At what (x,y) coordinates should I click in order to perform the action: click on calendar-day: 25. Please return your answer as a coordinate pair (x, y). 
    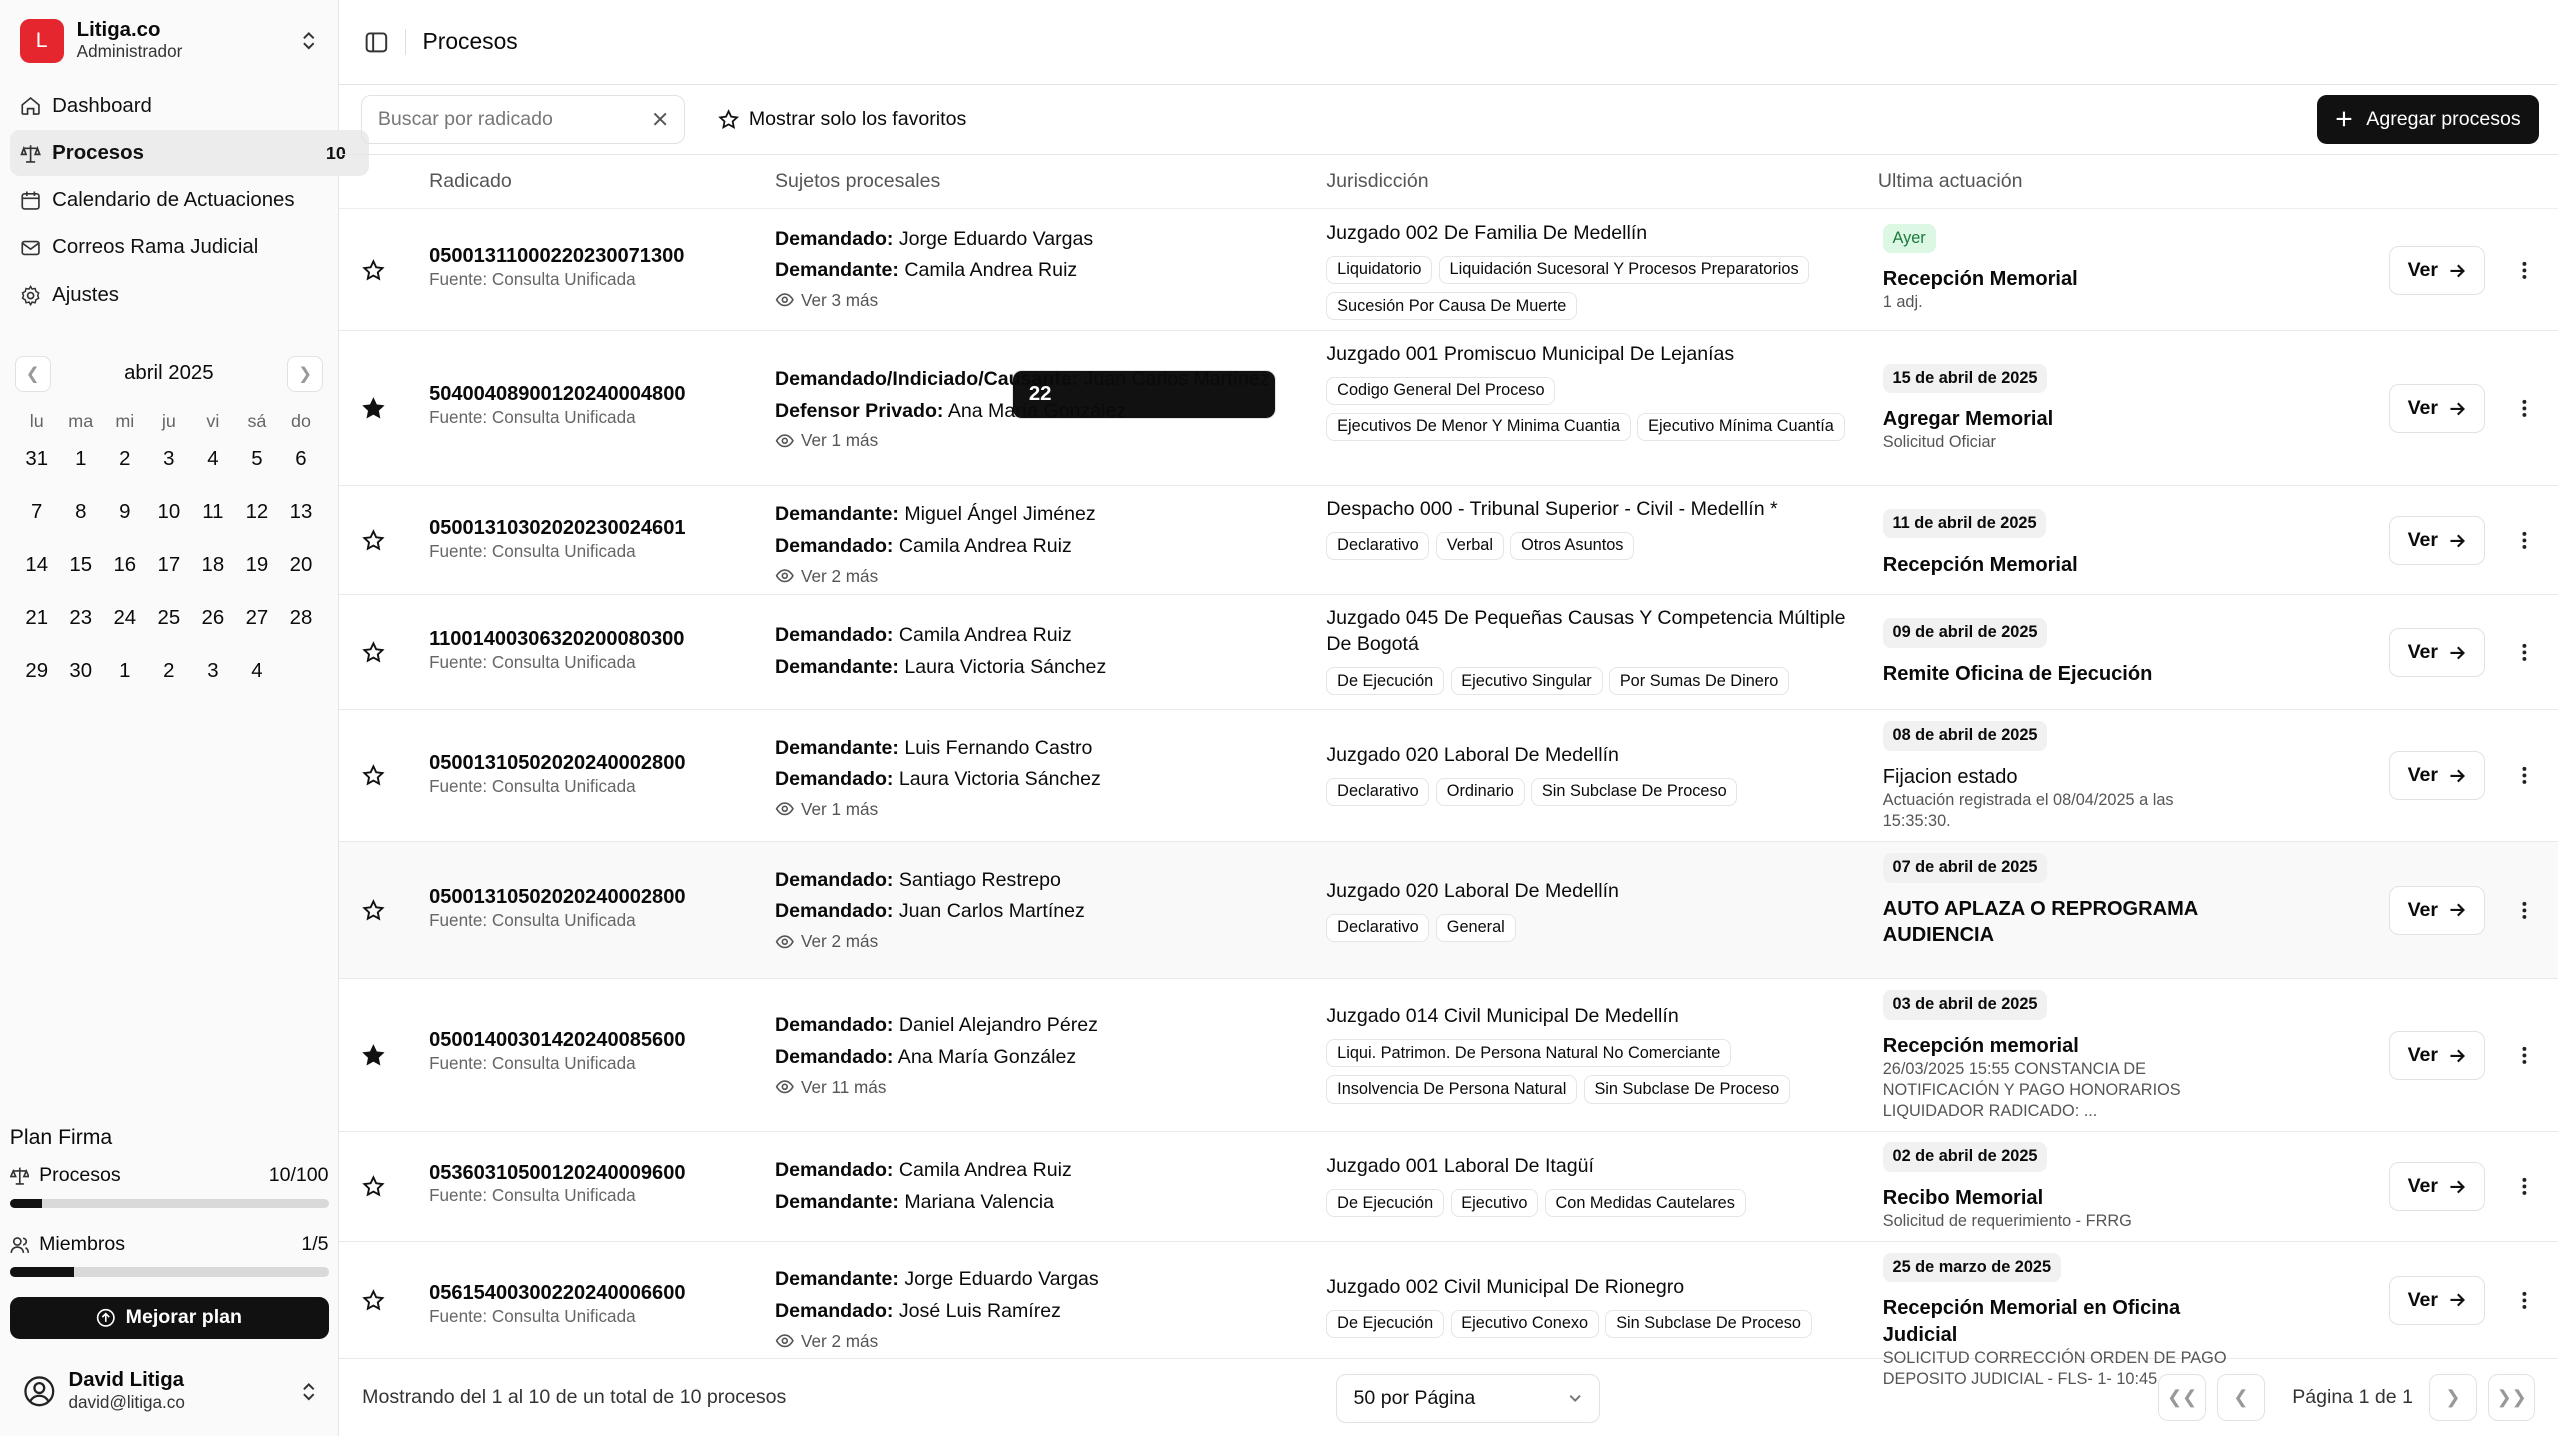
    Looking at the image, I should click on (169, 619).